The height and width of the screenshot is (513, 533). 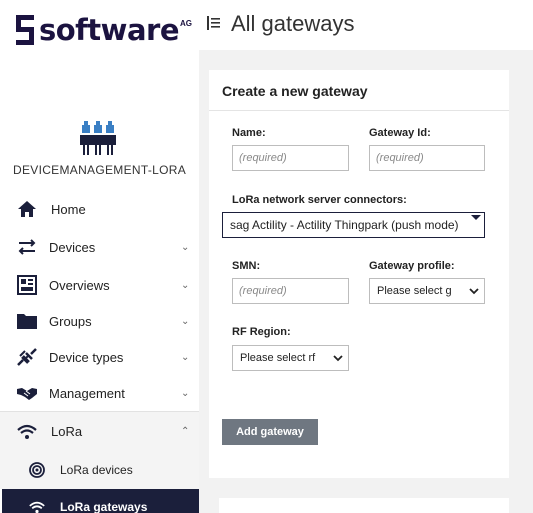 What do you see at coordinates (109, 30) in the screenshot?
I see `brand-wordmark: software` at bounding box center [109, 30].